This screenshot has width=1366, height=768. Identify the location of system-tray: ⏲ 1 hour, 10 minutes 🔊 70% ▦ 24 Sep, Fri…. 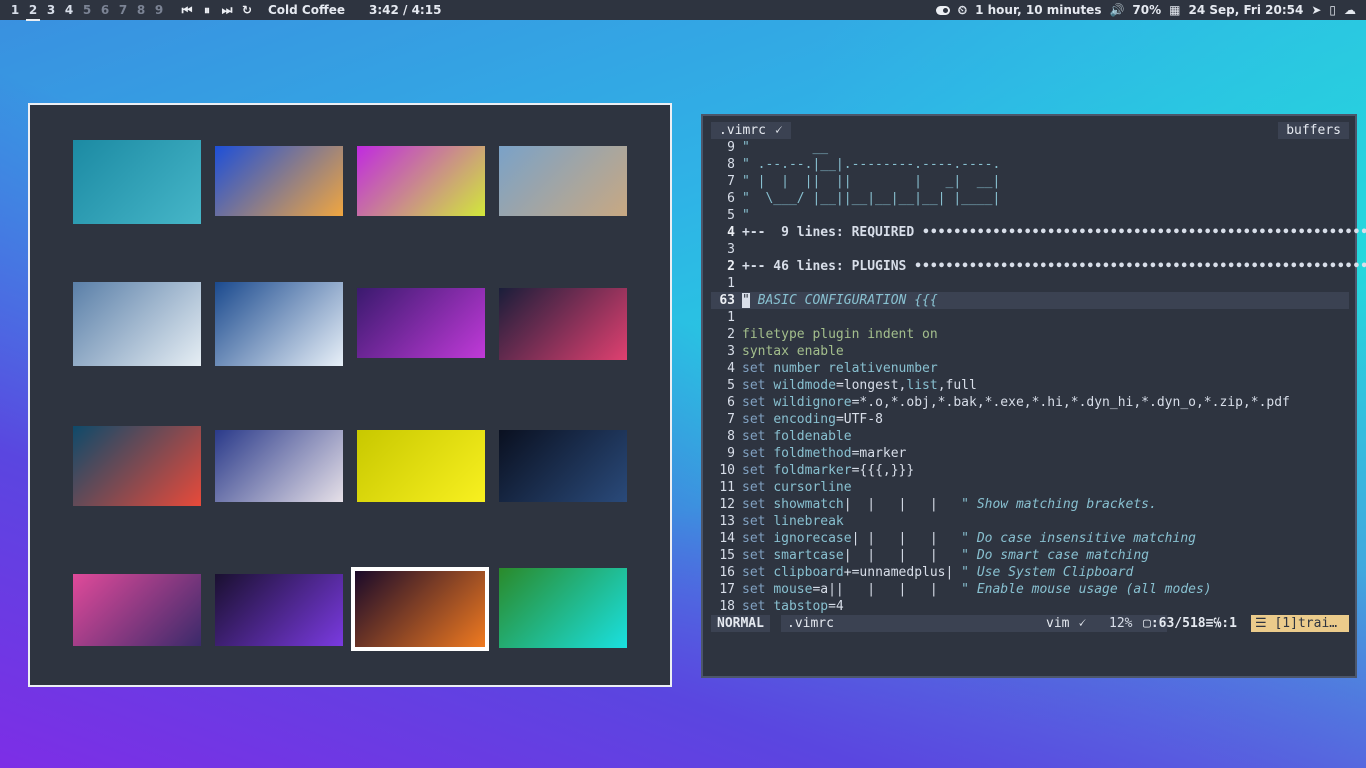
(1145, 10).